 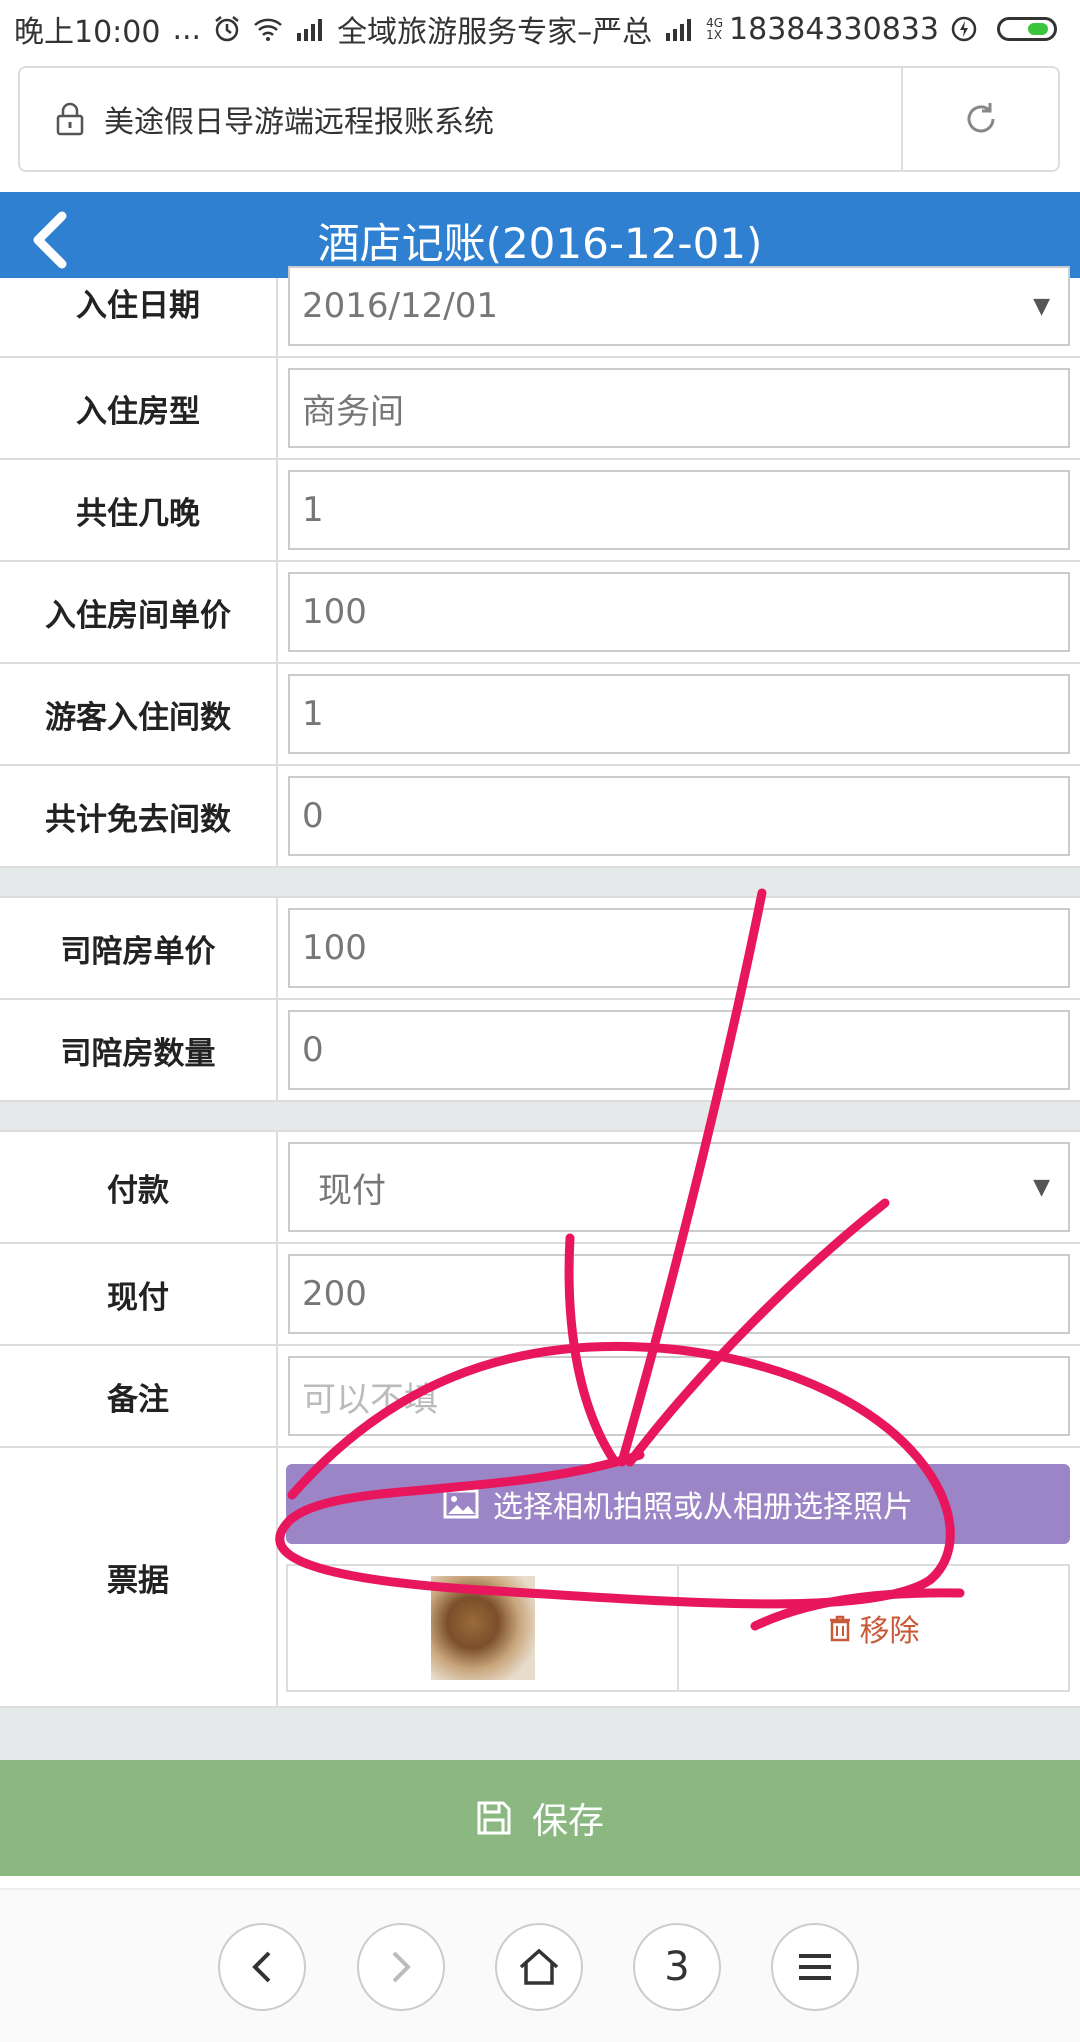 What do you see at coordinates (139, 612) in the screenshot?
I see `room-price-label: 入住房间单价` at bounding box center [139, 612].